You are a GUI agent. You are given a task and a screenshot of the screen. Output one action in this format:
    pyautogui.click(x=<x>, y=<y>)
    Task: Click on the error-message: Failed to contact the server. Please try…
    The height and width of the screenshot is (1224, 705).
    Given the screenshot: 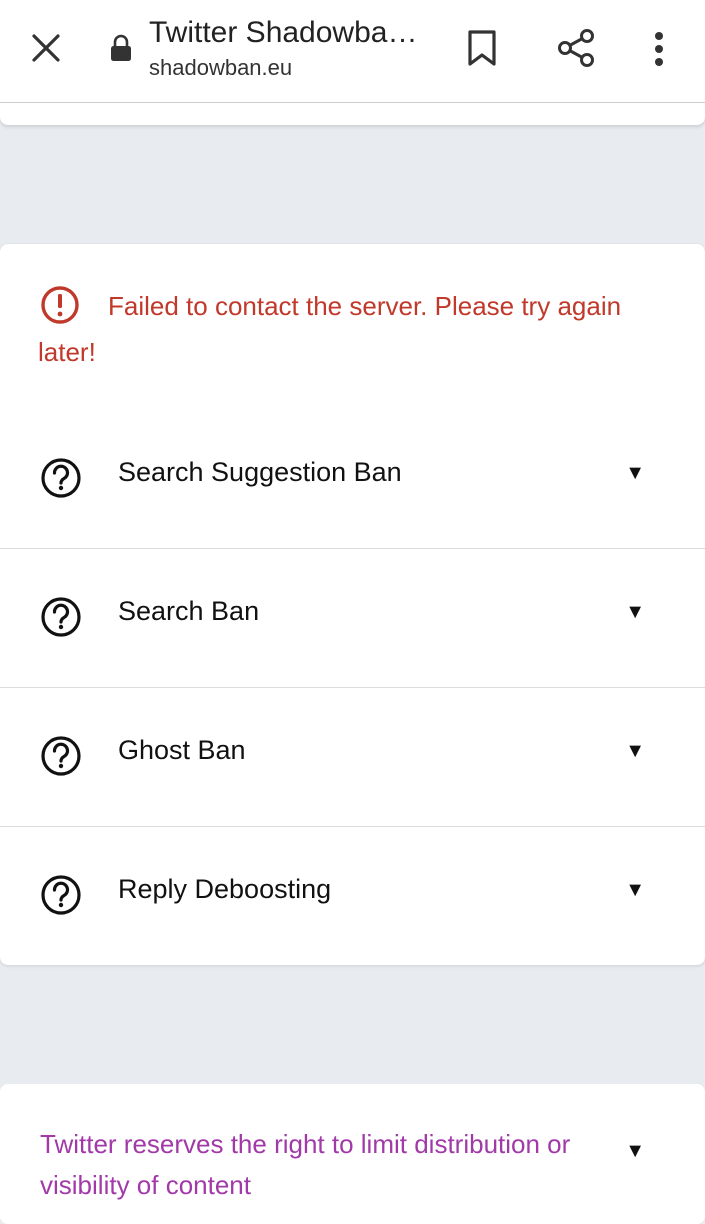 What is the action you would take?
    pyautogui.click(x=353, y=329)
    